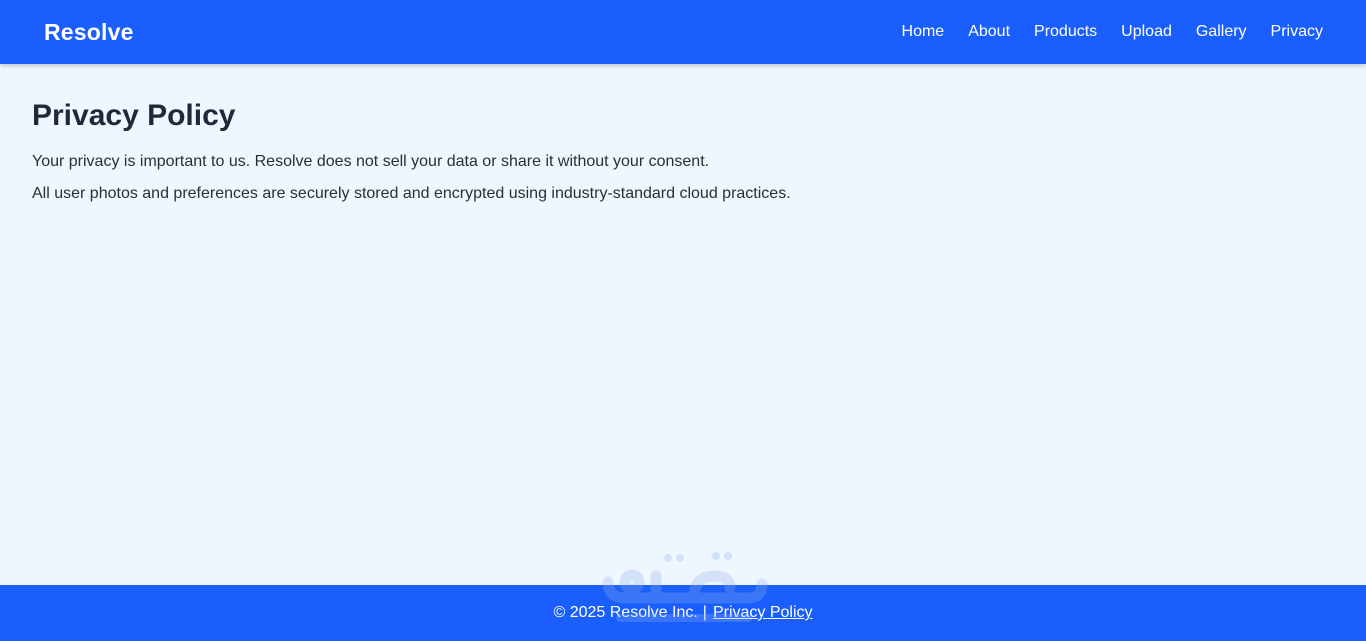  I want to click on footer: © 2025 Resolve Inc. | Privacy Policy, so click(683, 613).